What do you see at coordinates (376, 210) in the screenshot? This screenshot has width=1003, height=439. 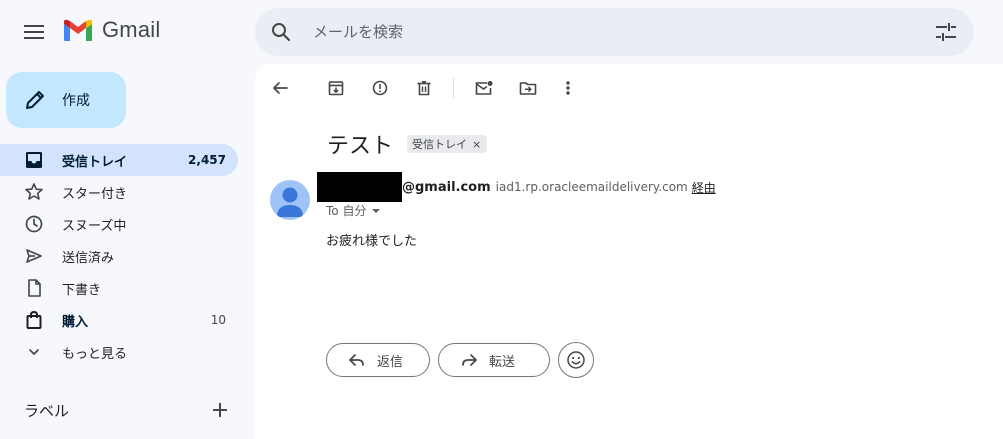 I see `caret-down-icon` at bounding box center [376, 210].